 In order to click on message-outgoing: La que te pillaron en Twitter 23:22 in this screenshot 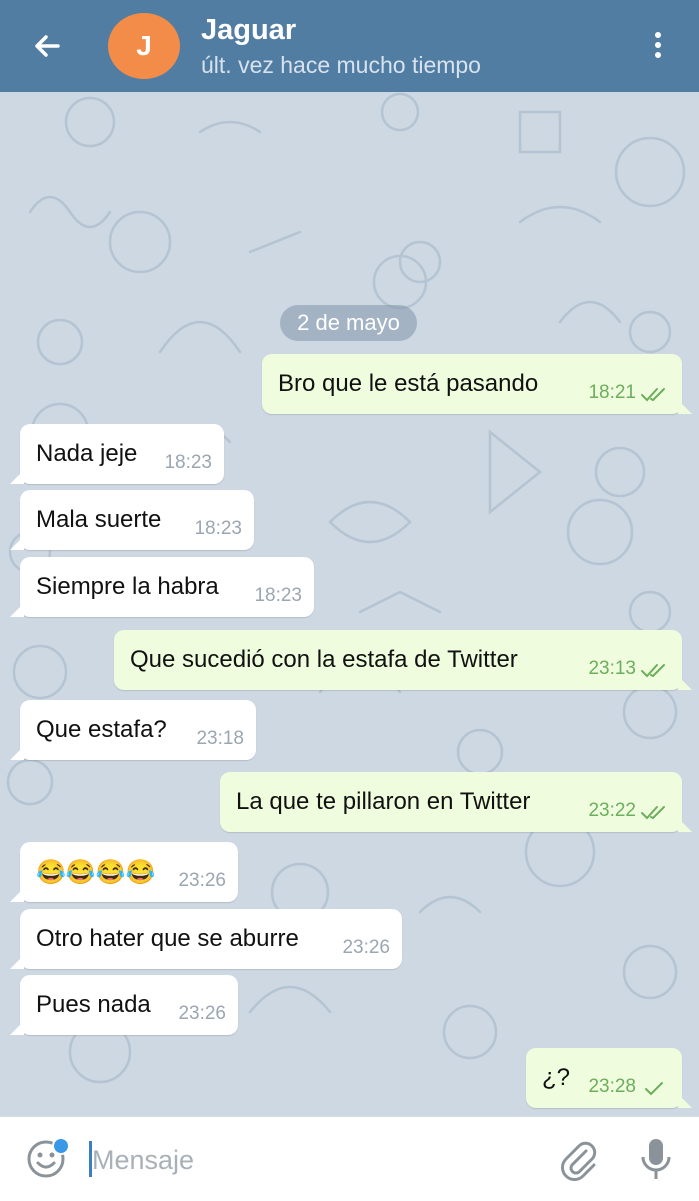, I will do `click(456, 802)`.